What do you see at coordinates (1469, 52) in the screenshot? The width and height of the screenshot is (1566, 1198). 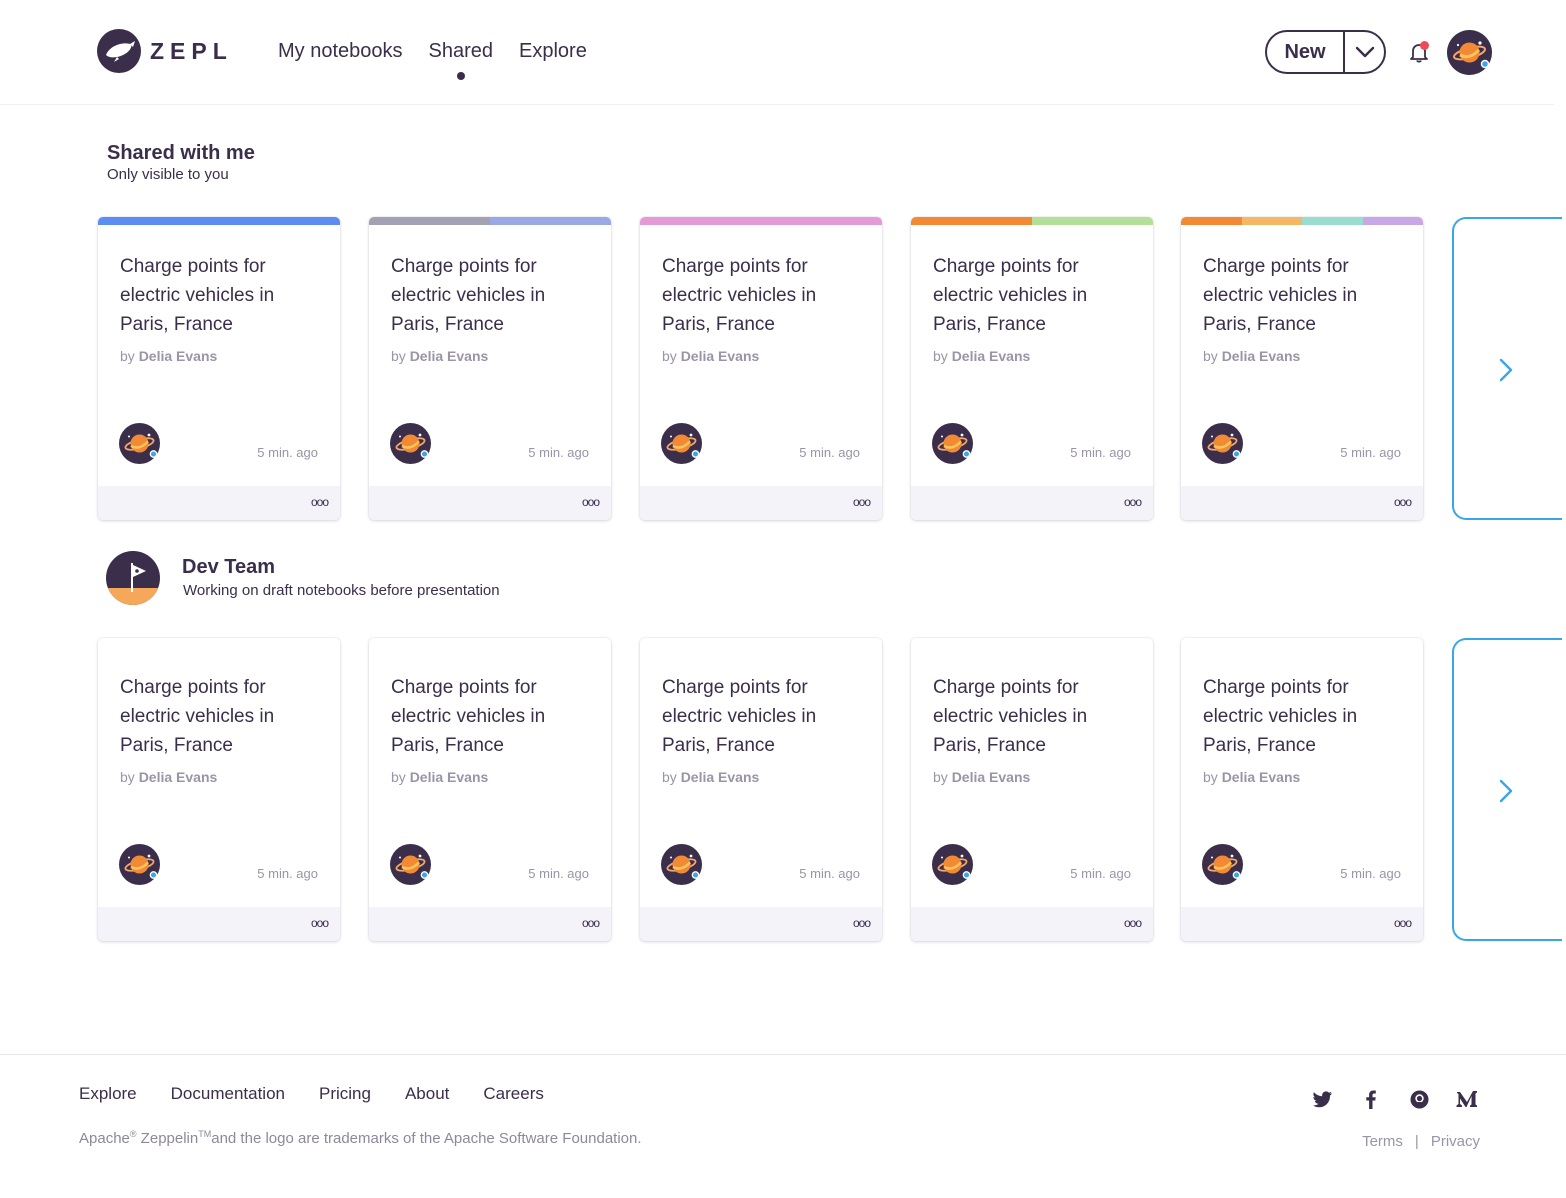 I see `user-avatar` at bounding box center [1469, 52].